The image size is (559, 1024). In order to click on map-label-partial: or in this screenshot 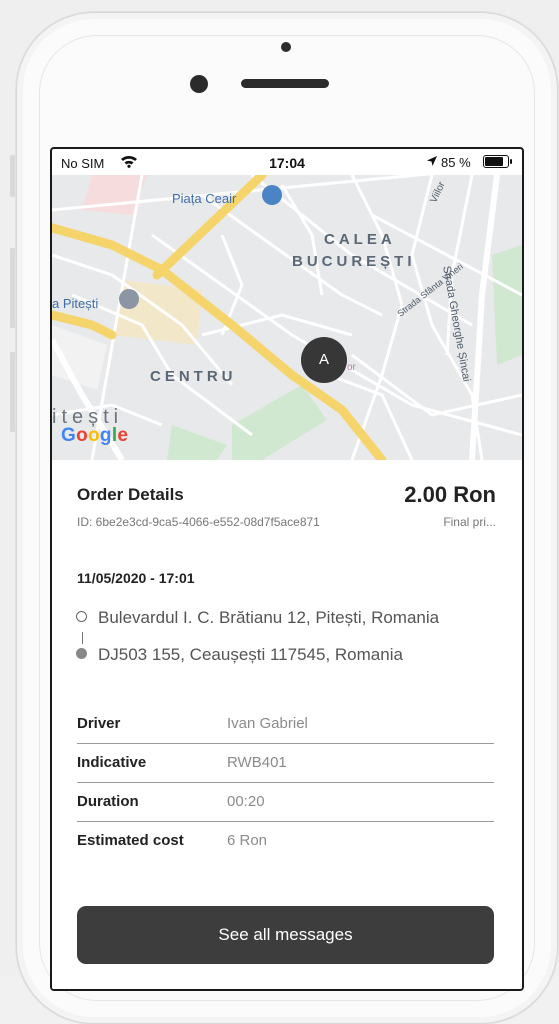, I will do `click(351, 367)`.